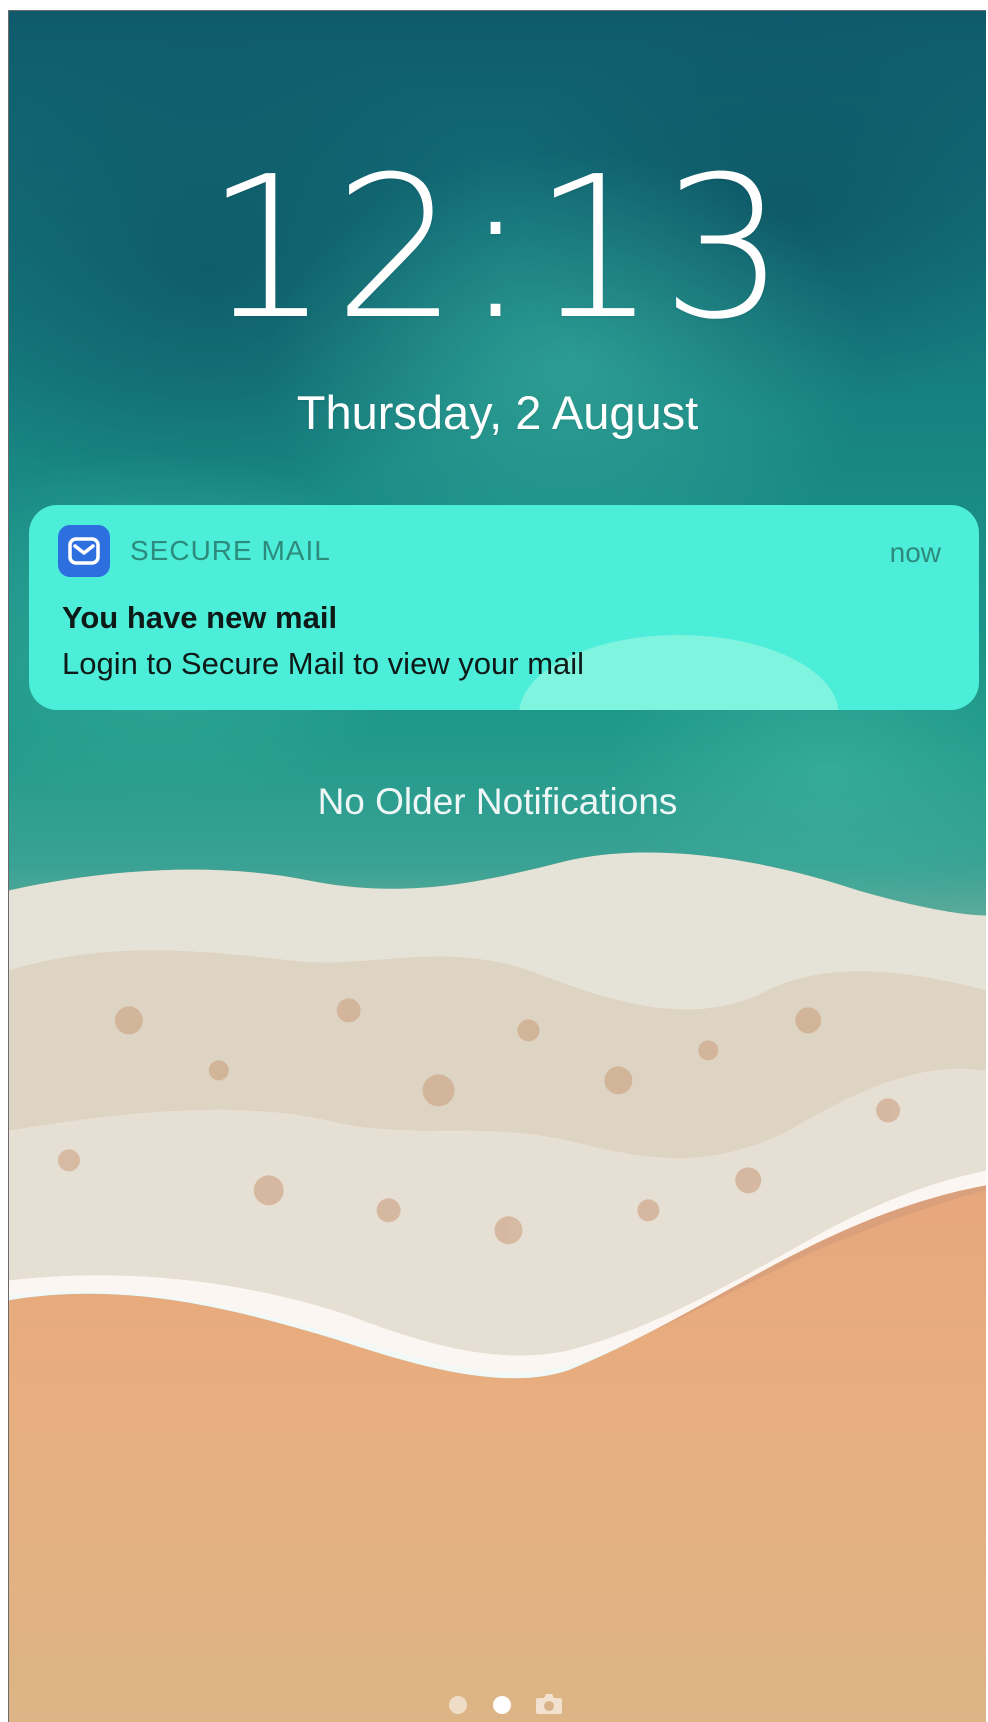 Image resolution: width=988 pixels, height=1722 pixels. What do you see at coordinates (497, 801) in the screenshot?
I see `no-older-notifications-label: No Older Notifications` at bounding box center [497, 801].